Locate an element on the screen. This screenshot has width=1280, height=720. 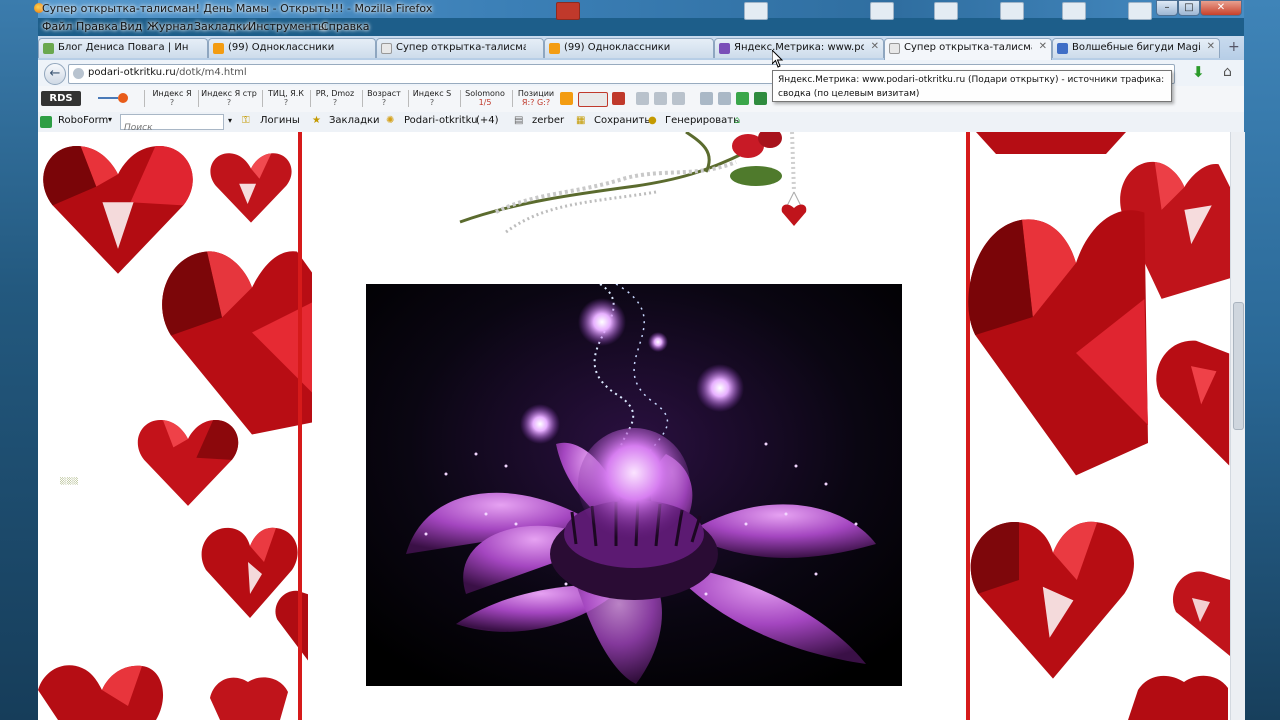
rds-button: RDS is located at coordinates (61, 98).